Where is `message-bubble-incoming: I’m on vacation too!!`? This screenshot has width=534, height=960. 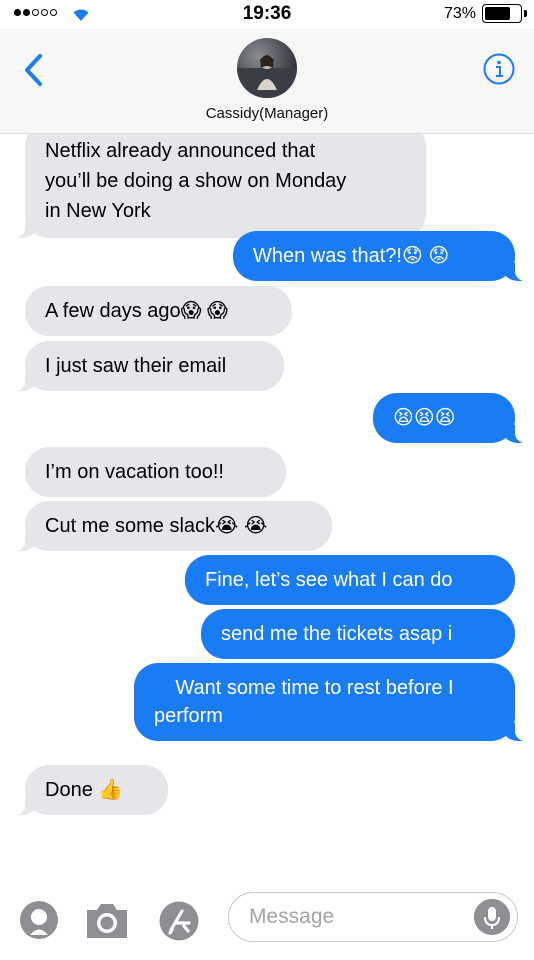
message-bubble-incoming: I’m on vacation too!! is located at coordinates (155, 472).